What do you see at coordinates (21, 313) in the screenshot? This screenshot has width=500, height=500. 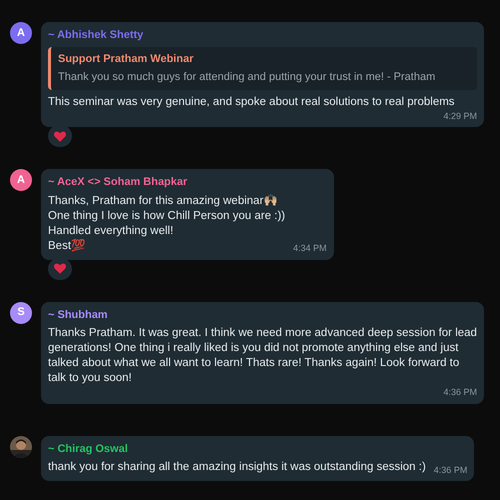 I see `avatar: S` at bounding box center [21, 313].